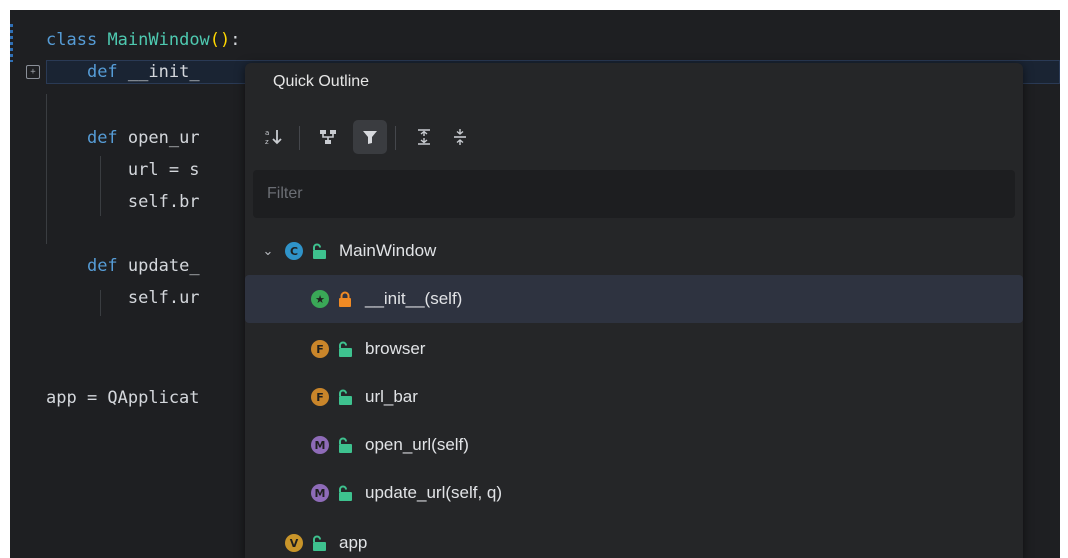 The width and height of the screenshot is (1068, 558). Describe the element at coordinates (434, 492) in the screenshot. I see `outline-item-label: update_url(self, q)` at that location.